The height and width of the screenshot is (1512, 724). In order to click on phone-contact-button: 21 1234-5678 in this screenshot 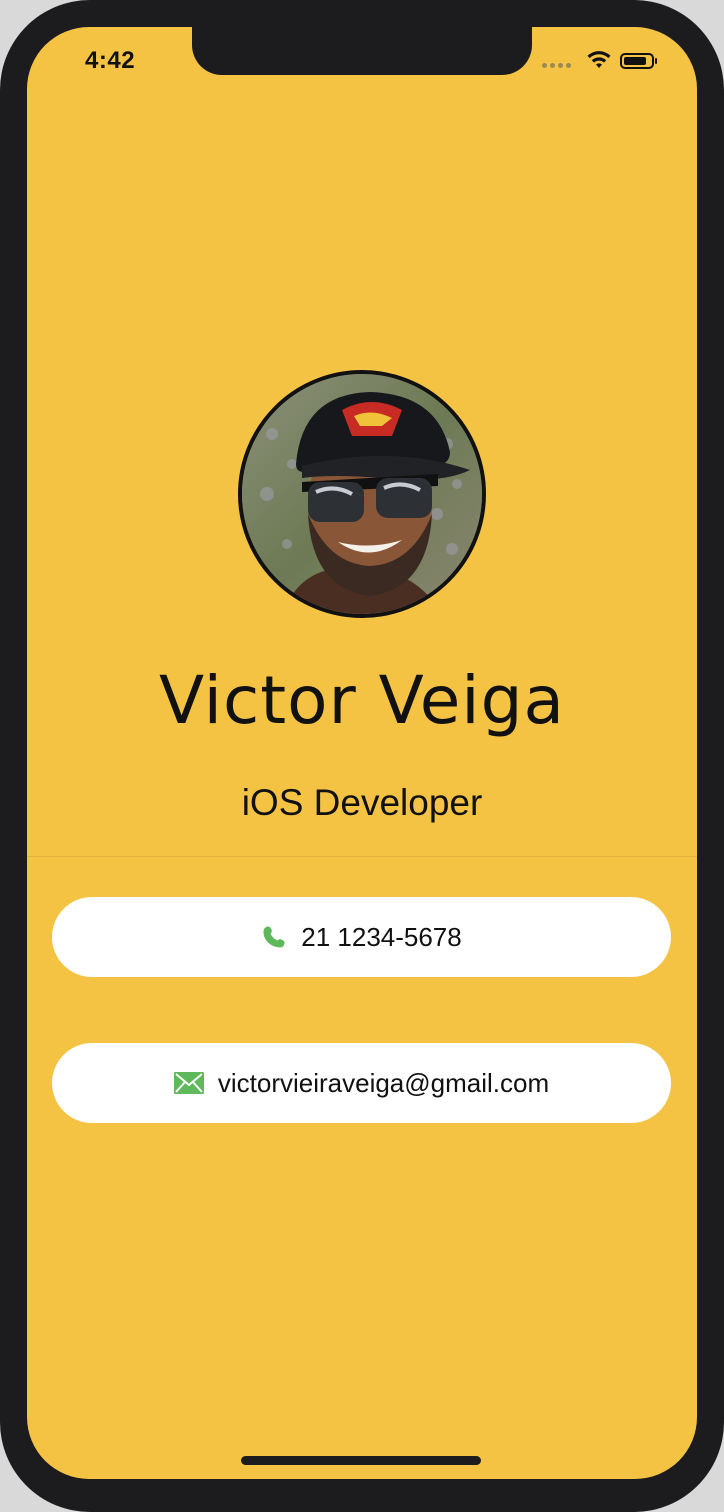, I will do `click(361, 937)`.